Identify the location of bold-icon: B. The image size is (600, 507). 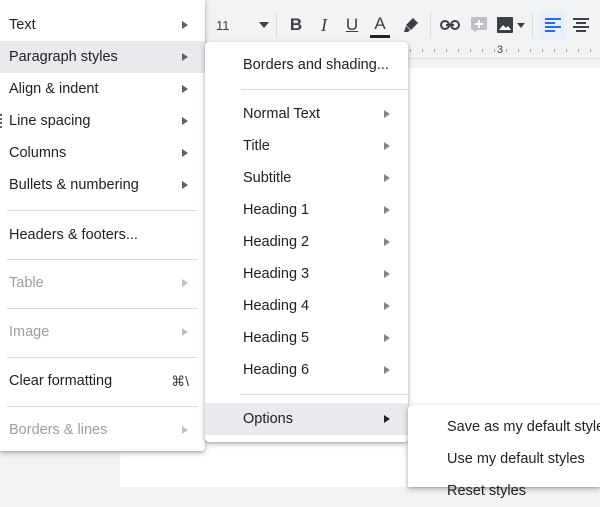
(296, 24).